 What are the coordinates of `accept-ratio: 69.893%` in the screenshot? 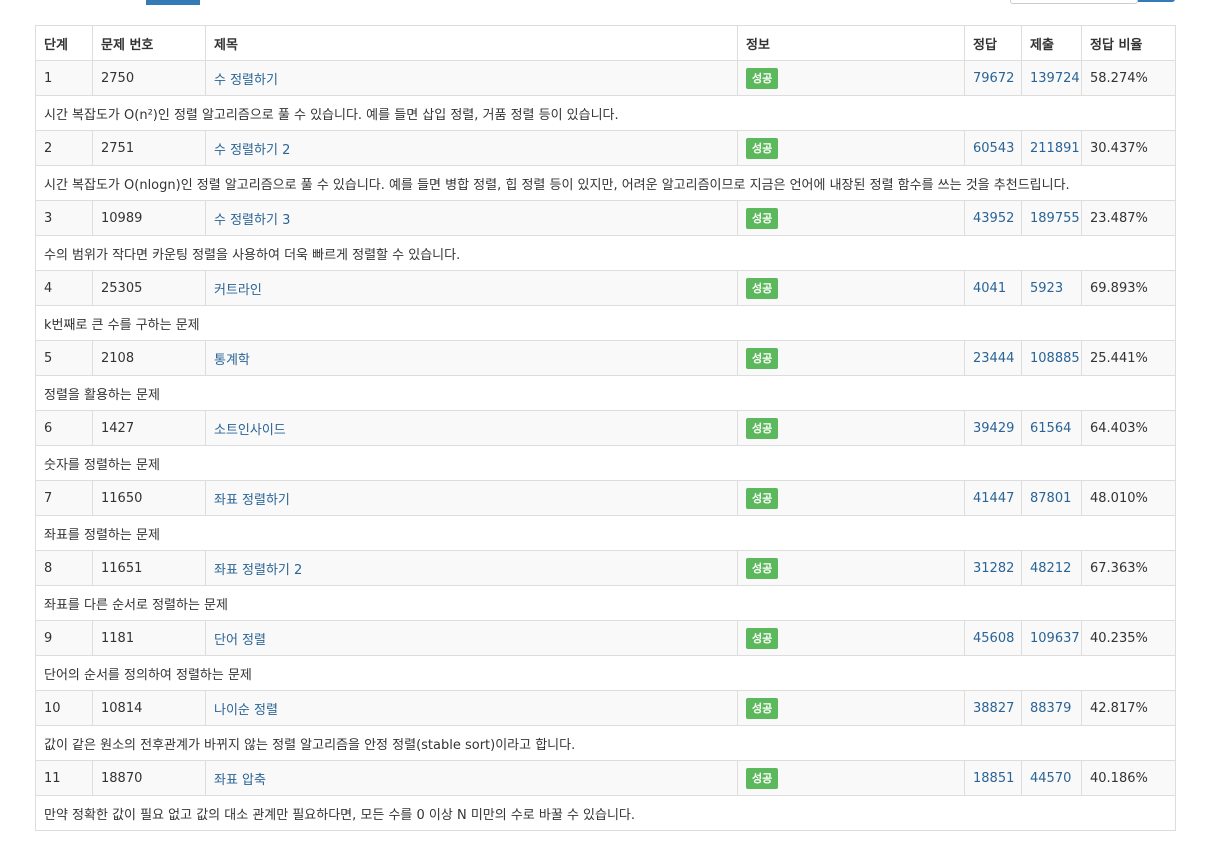 It's located at (1128, 288).